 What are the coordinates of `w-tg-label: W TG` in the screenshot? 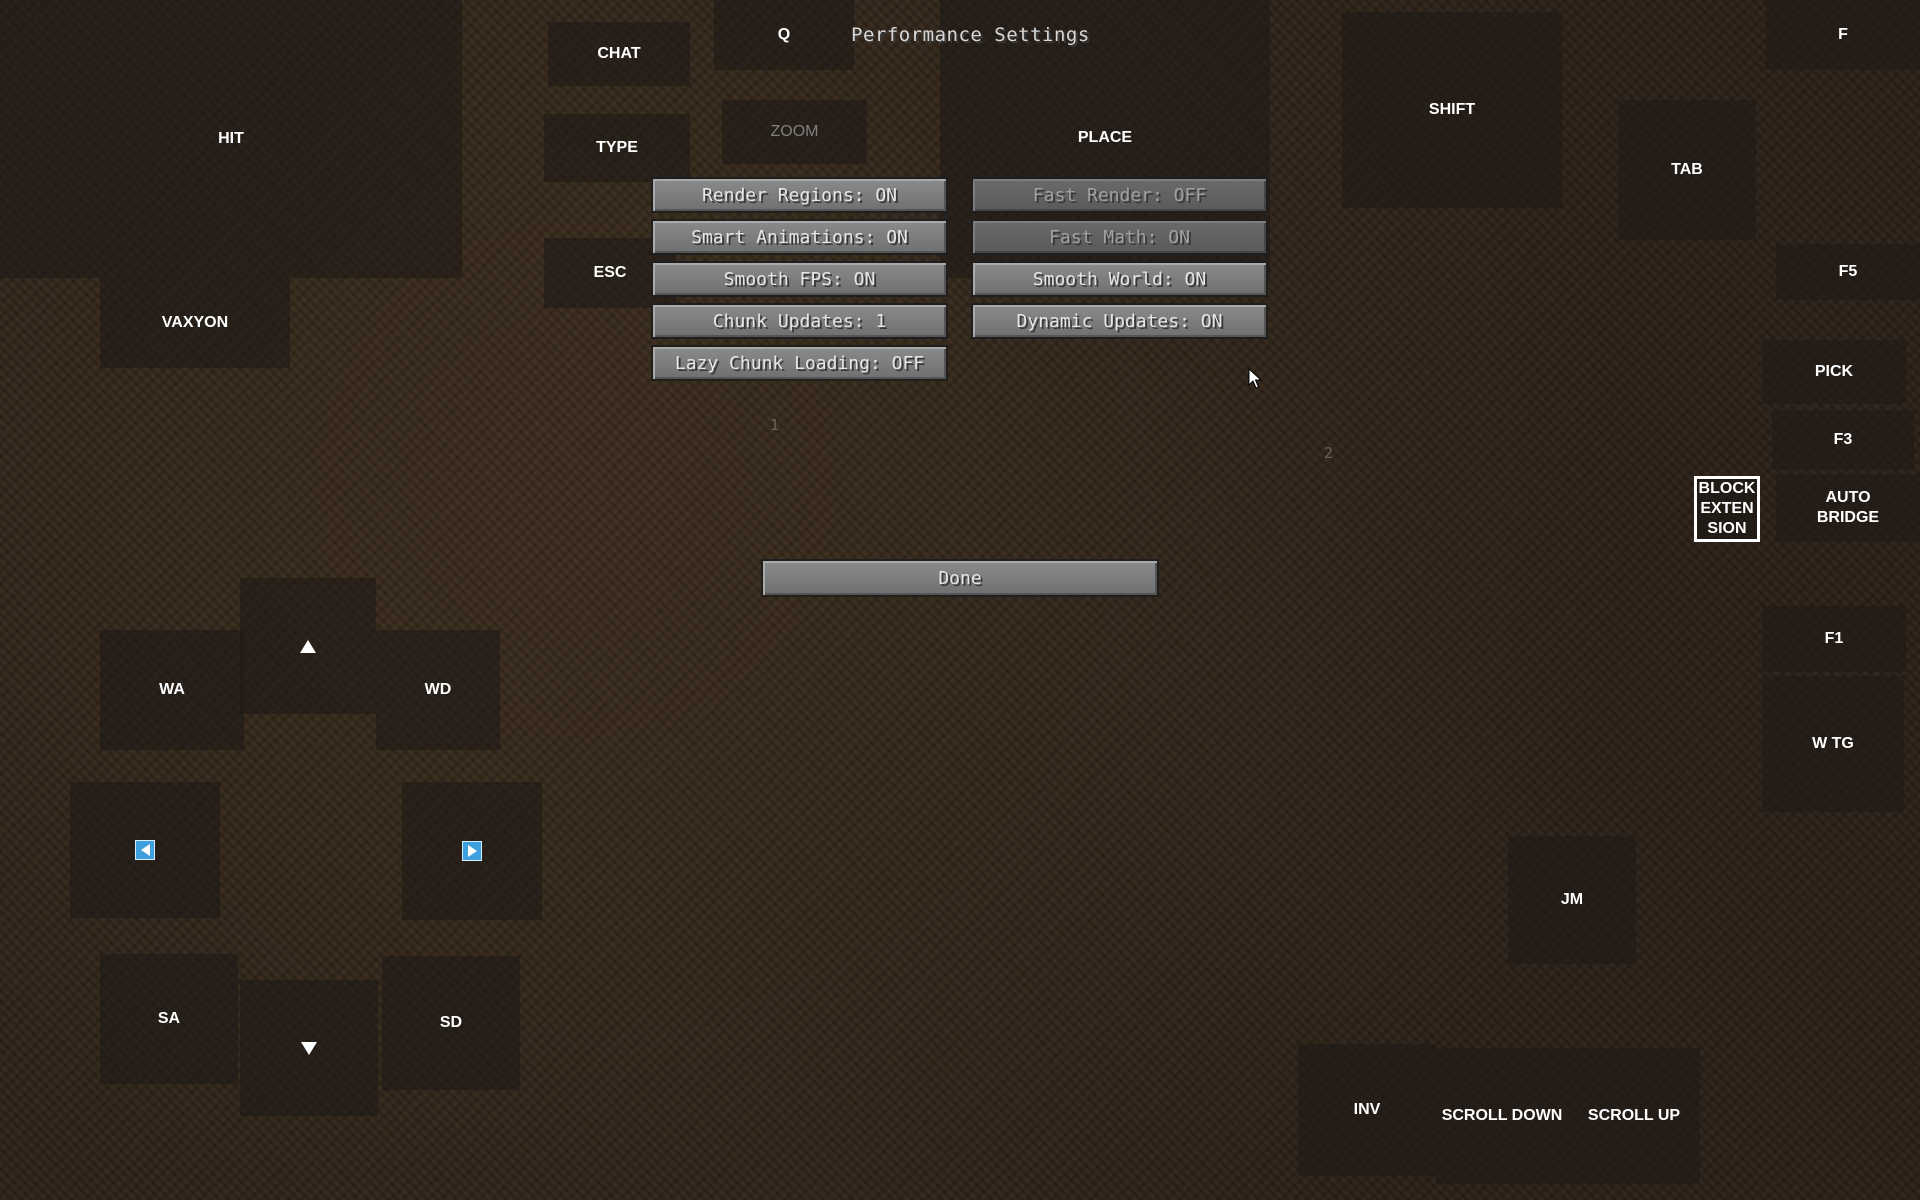 It's located at (1833, 743).